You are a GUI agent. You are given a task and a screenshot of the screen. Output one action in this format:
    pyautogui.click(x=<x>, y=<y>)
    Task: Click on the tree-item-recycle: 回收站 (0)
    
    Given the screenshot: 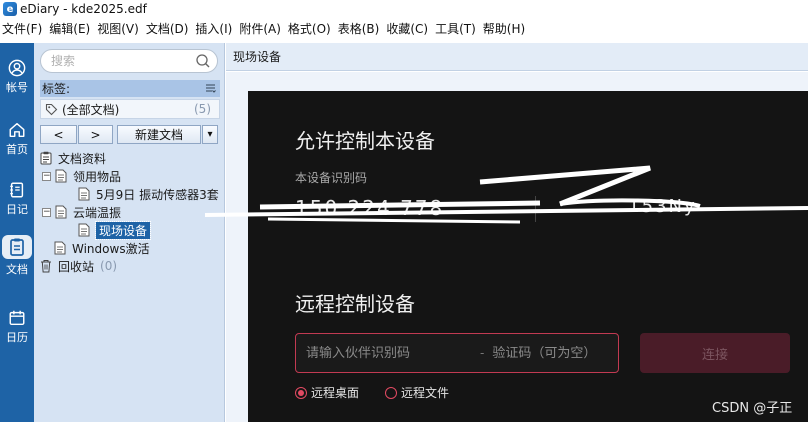 What is the action you would take?
    pyautogui.click(x=78, y=266)
    